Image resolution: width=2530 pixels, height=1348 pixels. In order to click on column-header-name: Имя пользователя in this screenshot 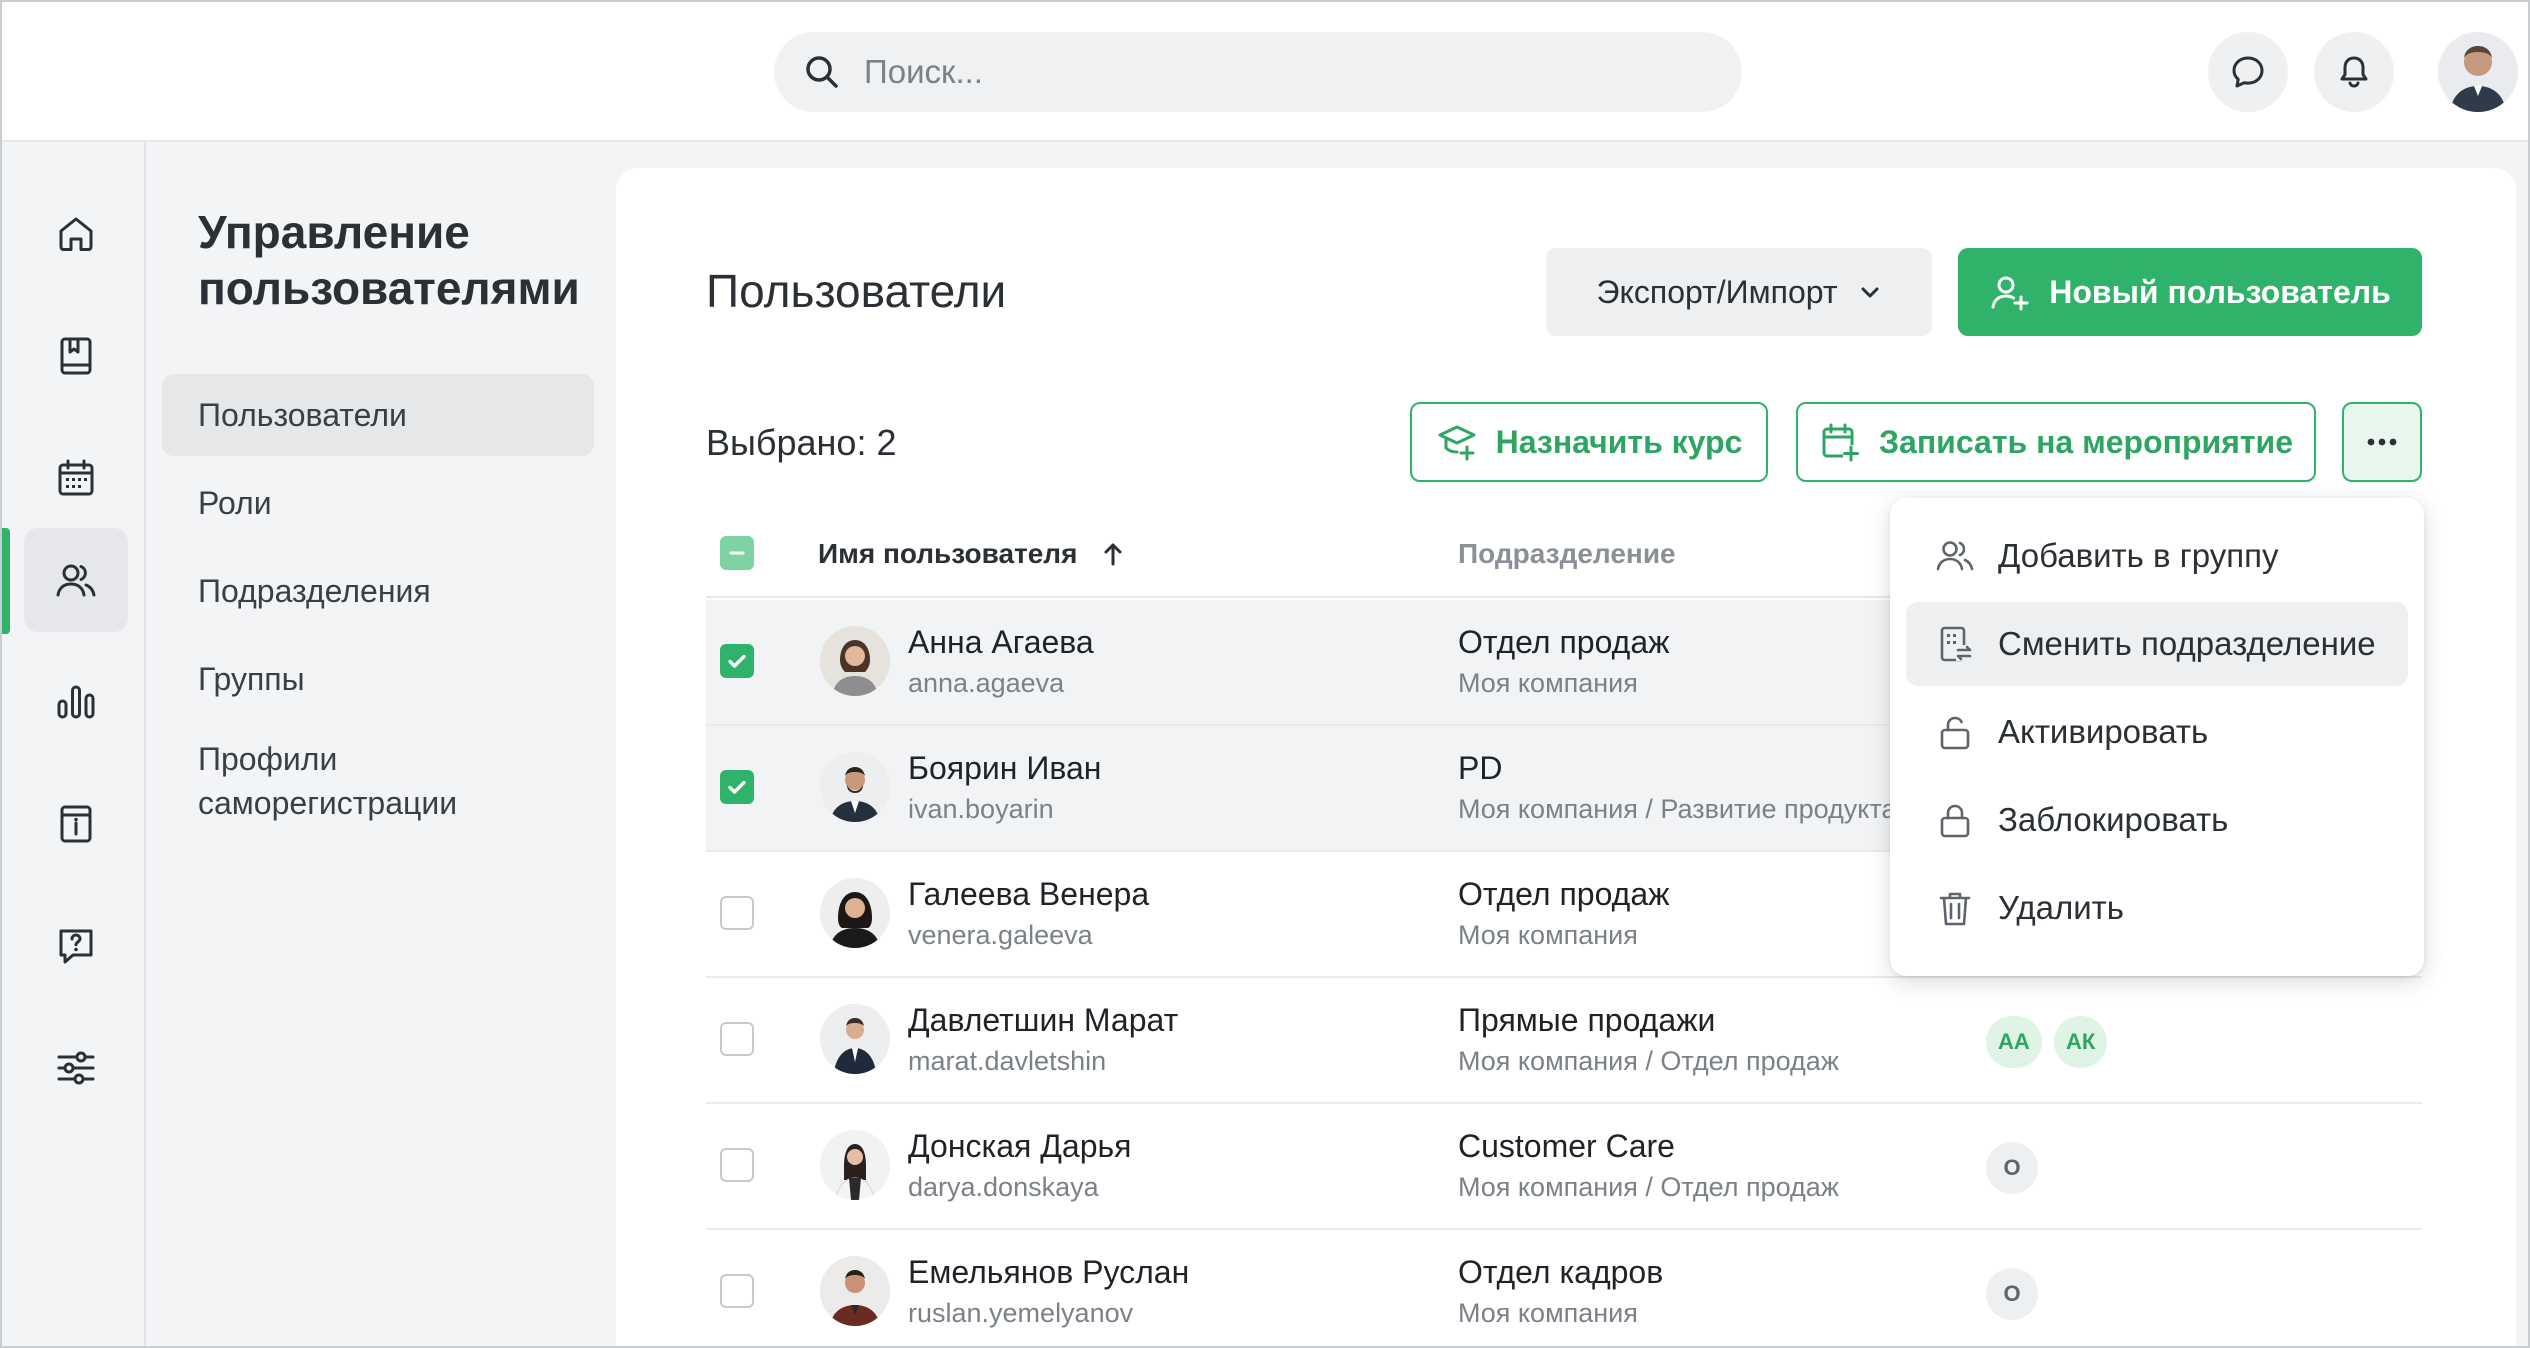, I will do `click(972, 554)`.